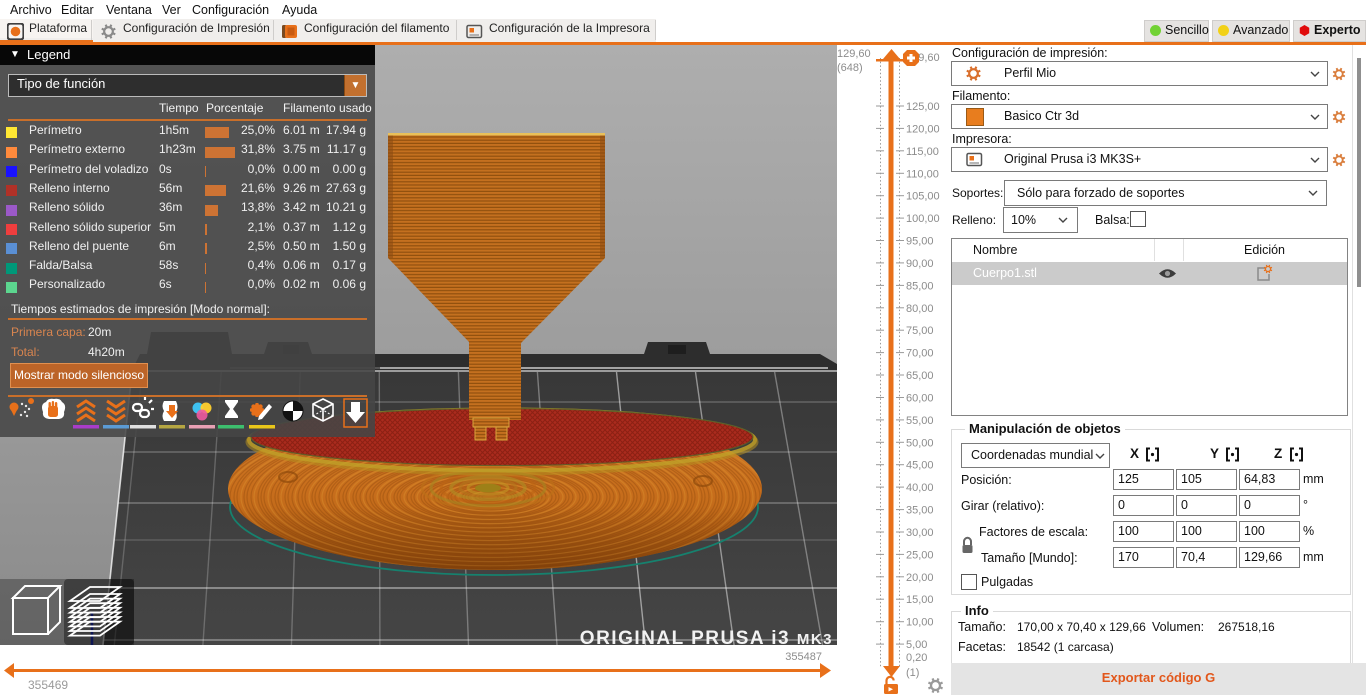 This screenshot has width=1366, height=695. I want to click on svg-text: ORIGINAL PRUSA i3 MK3, so click(706, 636).